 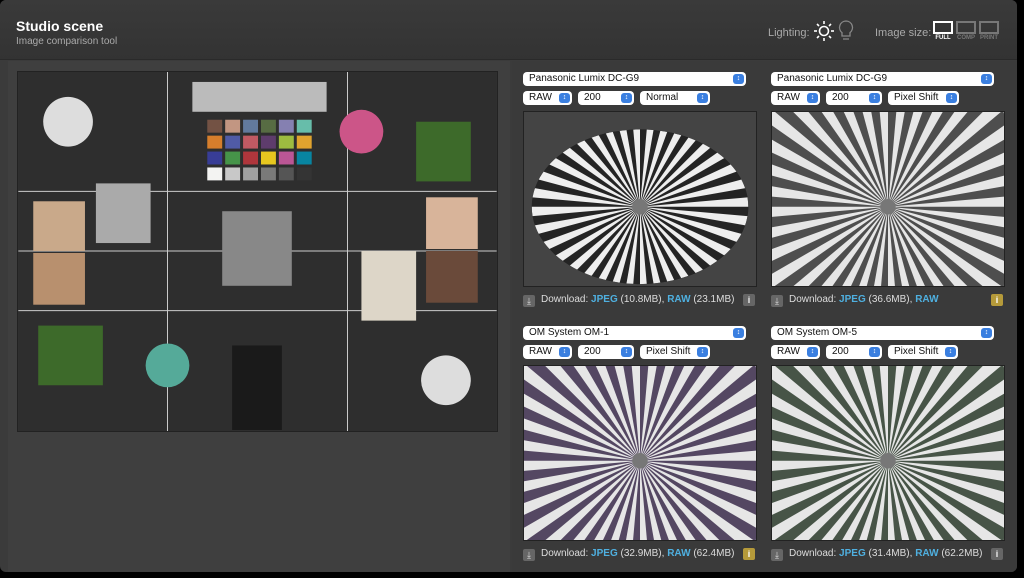 What do you see at coordinates (943, 38) in the screenshot?
I see `size-label: FULL` at bounding box center [943, 38].